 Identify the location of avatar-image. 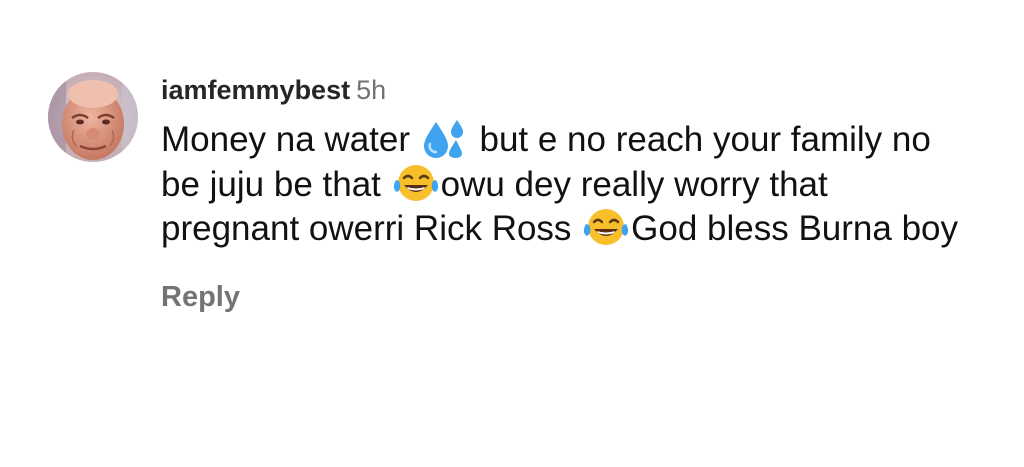
(93, 117).